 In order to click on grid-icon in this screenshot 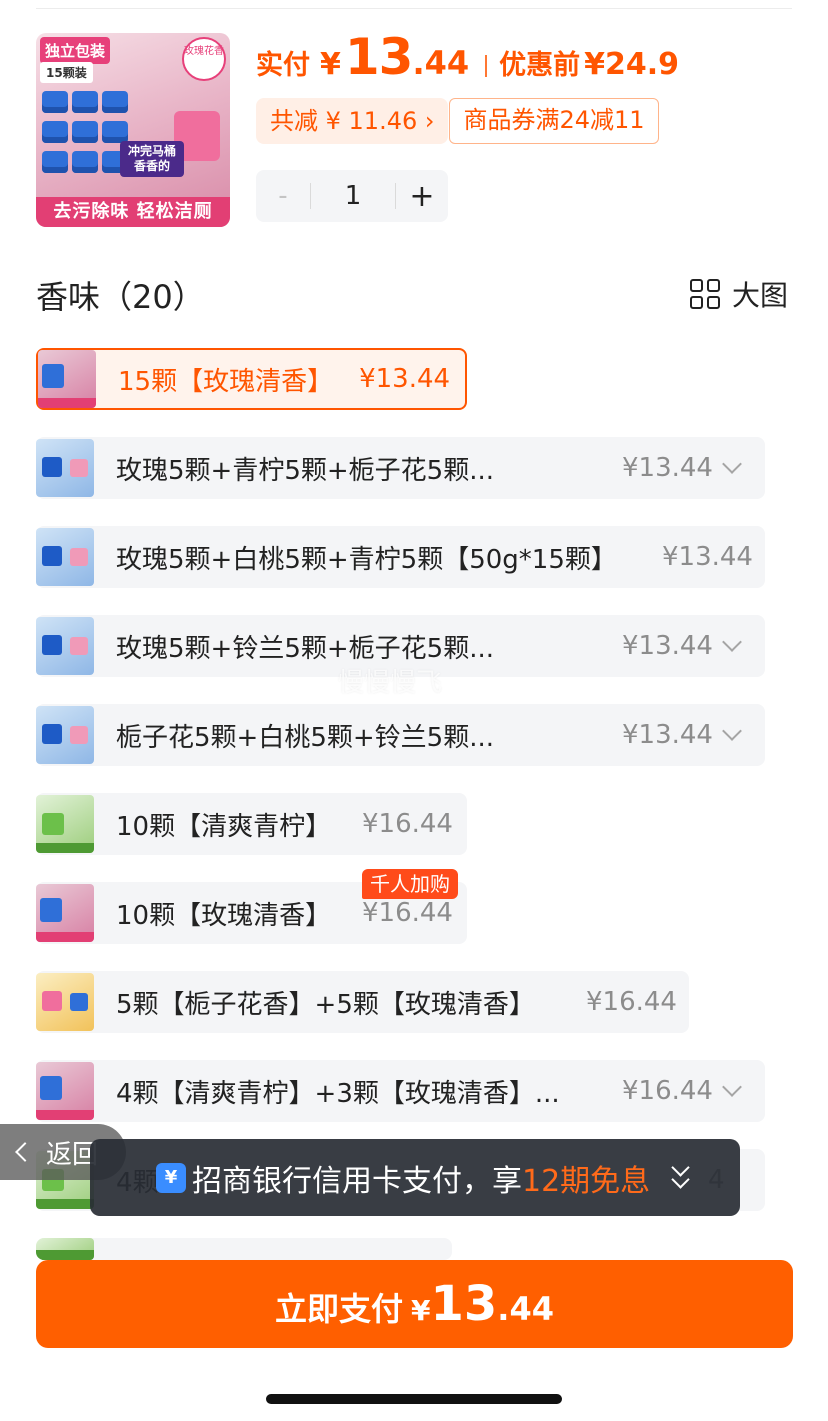, I will do `click(704, 294)`.